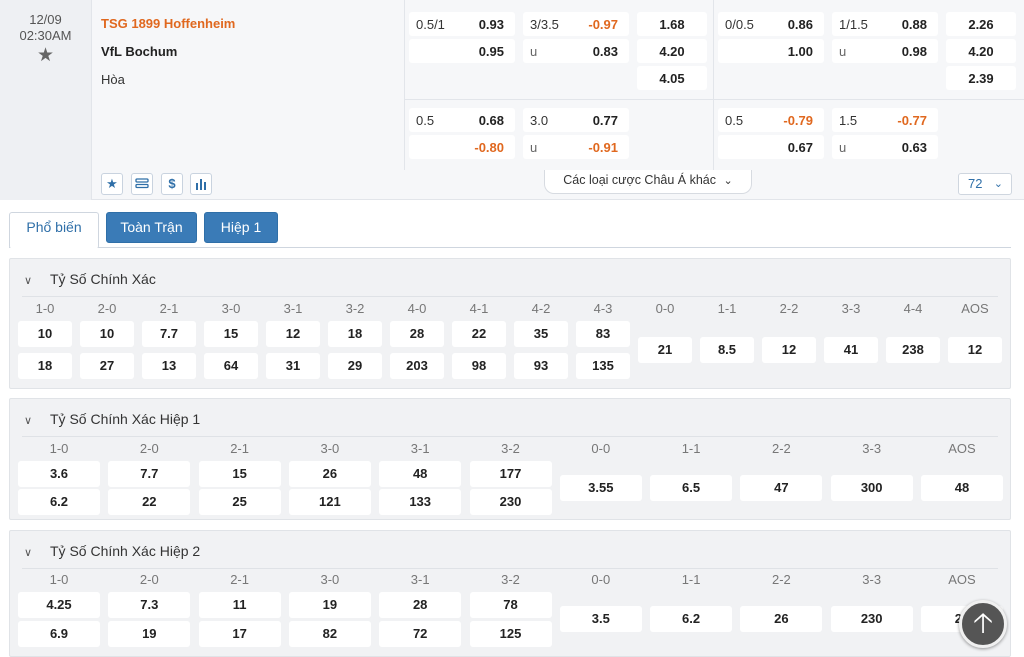  What do you see at coordinates (252, 57) in the screenshot?
I see `away-team: VfL Bochum` at bounding box center [252, 57].